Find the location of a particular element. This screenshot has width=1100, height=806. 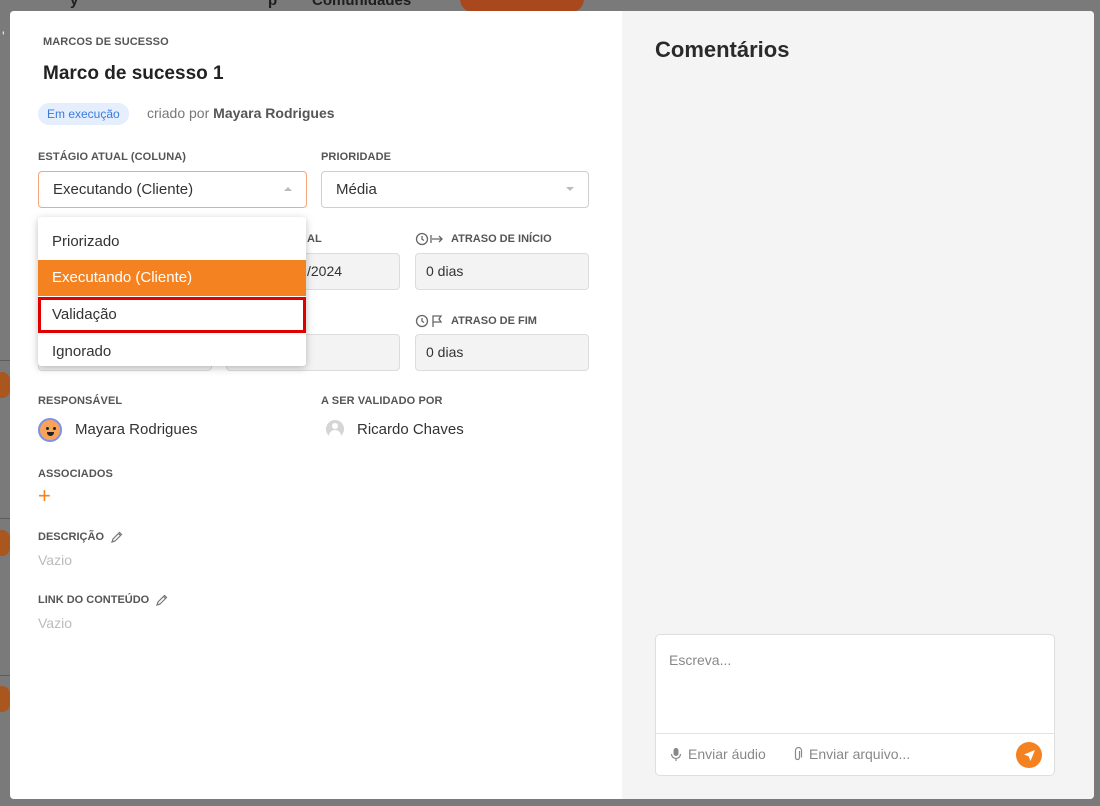

chevron-up-icon is located at coordinates (288, 189).